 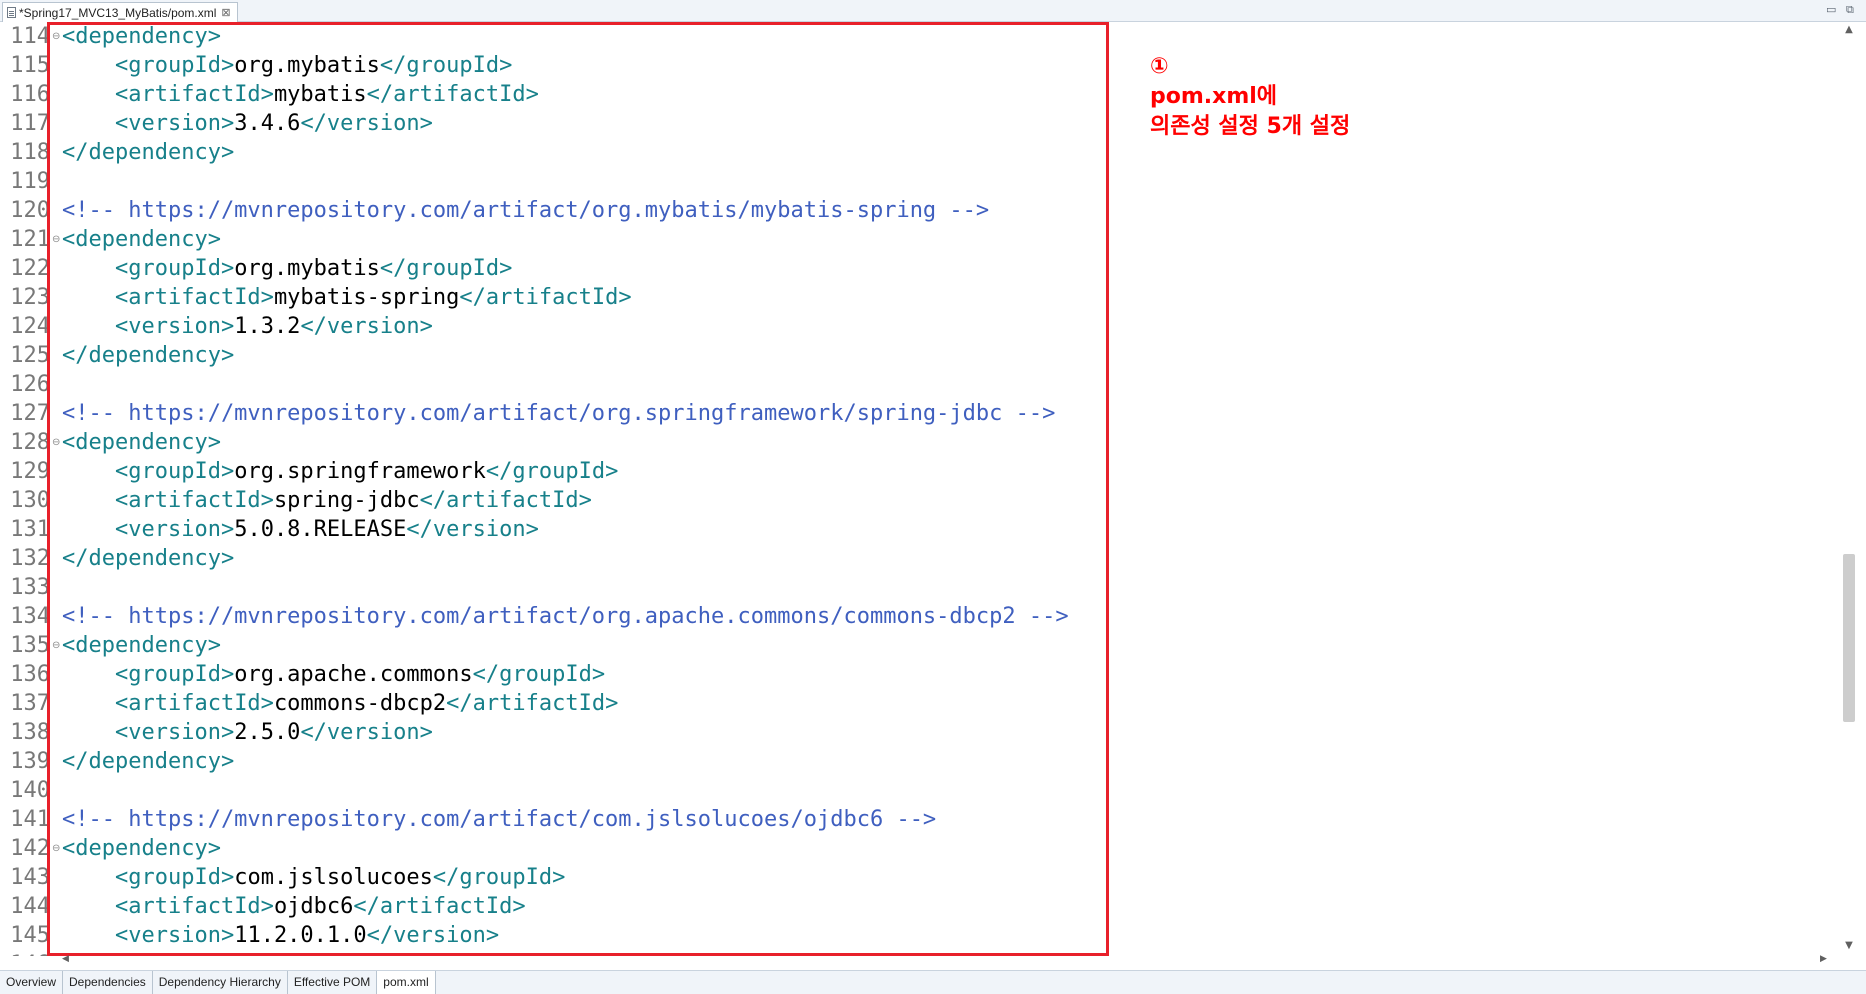 I want to click on code-text: <groupId>com.jslsolucoes</groupId>, so click(x=313, y=877).